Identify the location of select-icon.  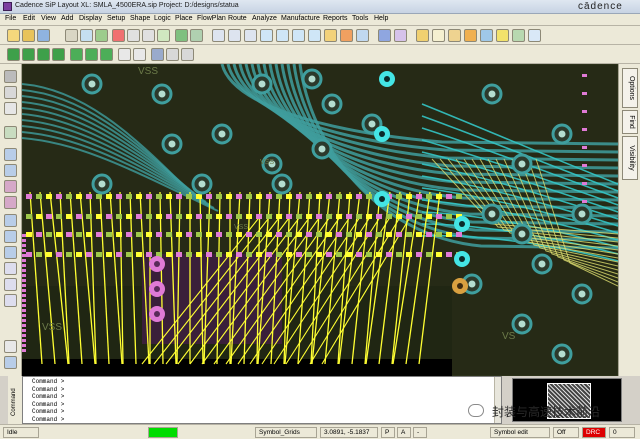
(10, 76).